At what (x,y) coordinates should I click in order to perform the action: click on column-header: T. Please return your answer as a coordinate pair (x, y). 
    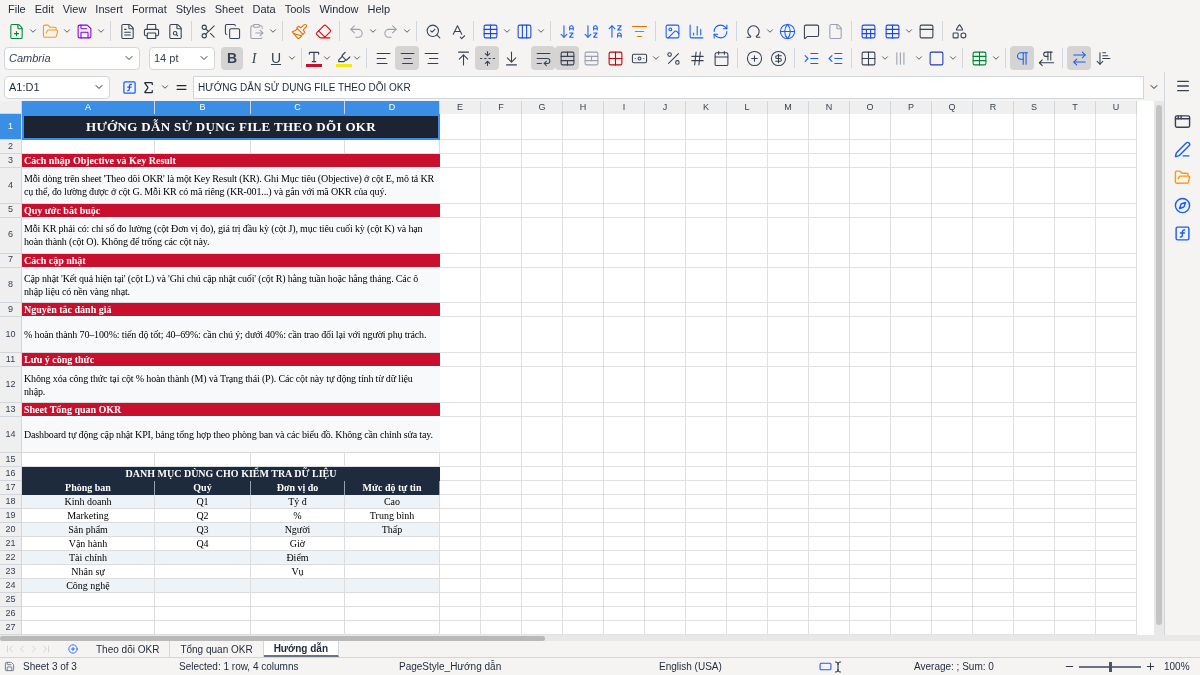
    Looking at the image, I should click on (1075, 107).